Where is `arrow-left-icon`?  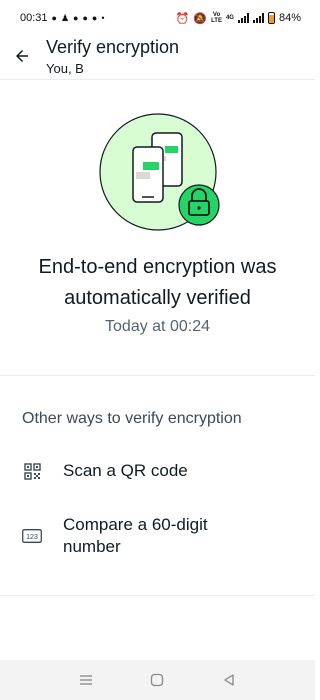 arrow-left-icon is located at coordinates (22, 56).